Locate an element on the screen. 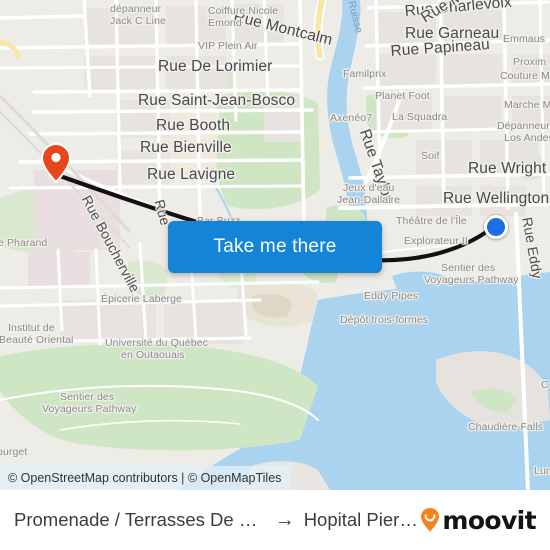  map-poi-label: Planet Foot is located at coordinates (402, 96).